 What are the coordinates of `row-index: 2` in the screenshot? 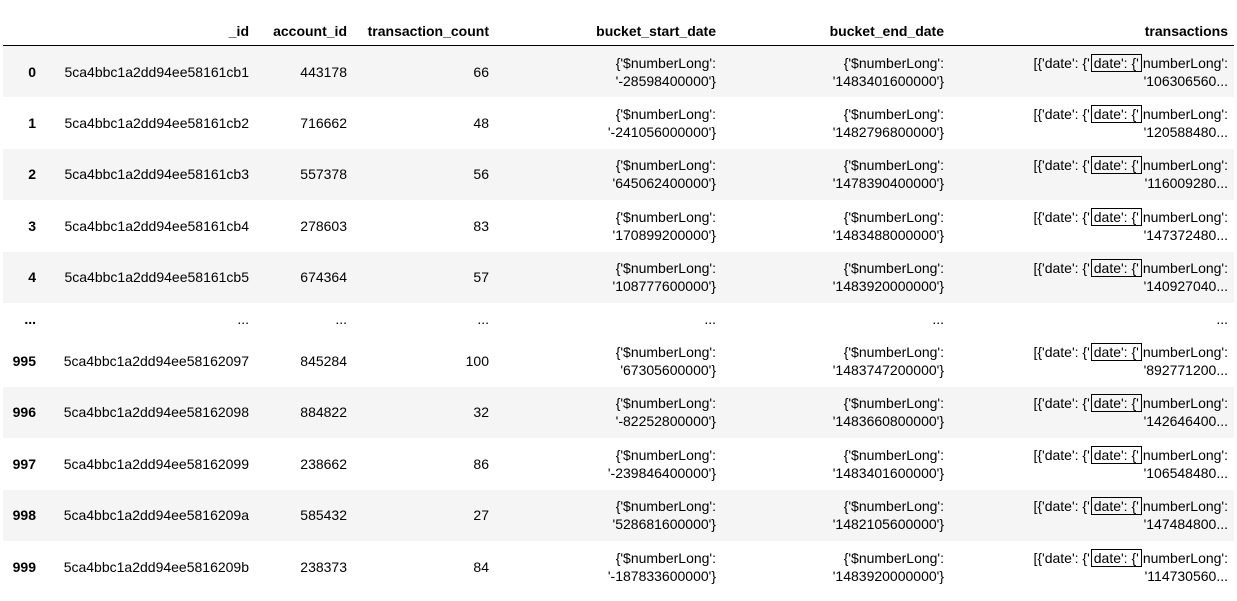 It's located at (32, 174).